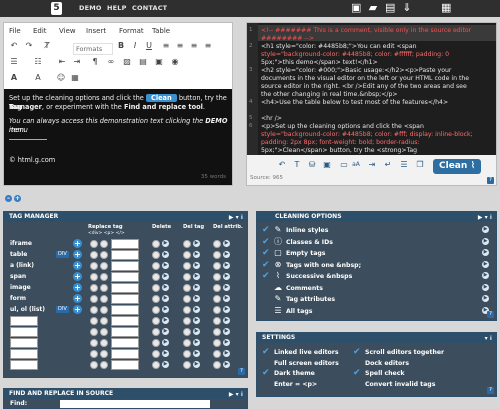  I want to click on clear-format-icon: Ⱦ, so click(47, 46).